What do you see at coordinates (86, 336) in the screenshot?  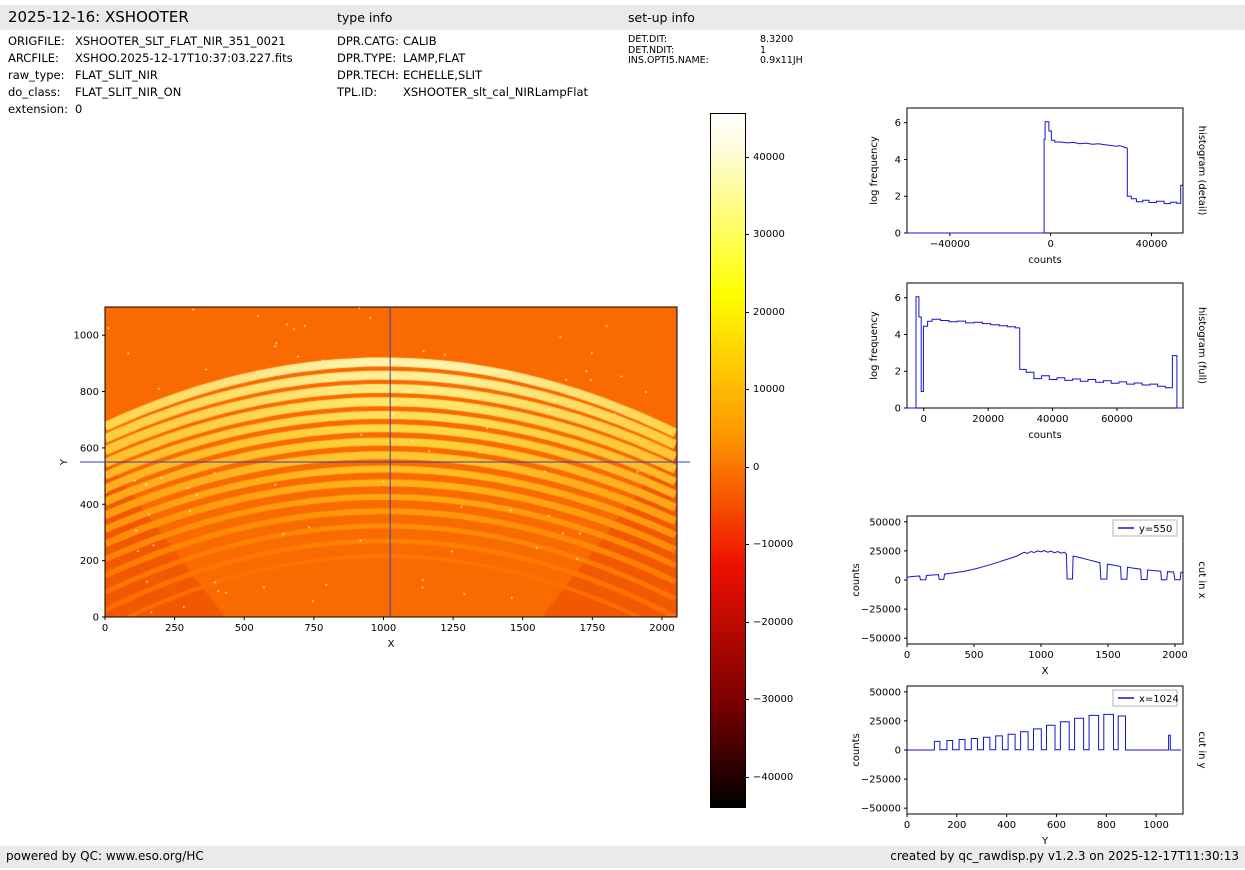 I see `y-tick-label: 1000` at bounding box center [86, 336].